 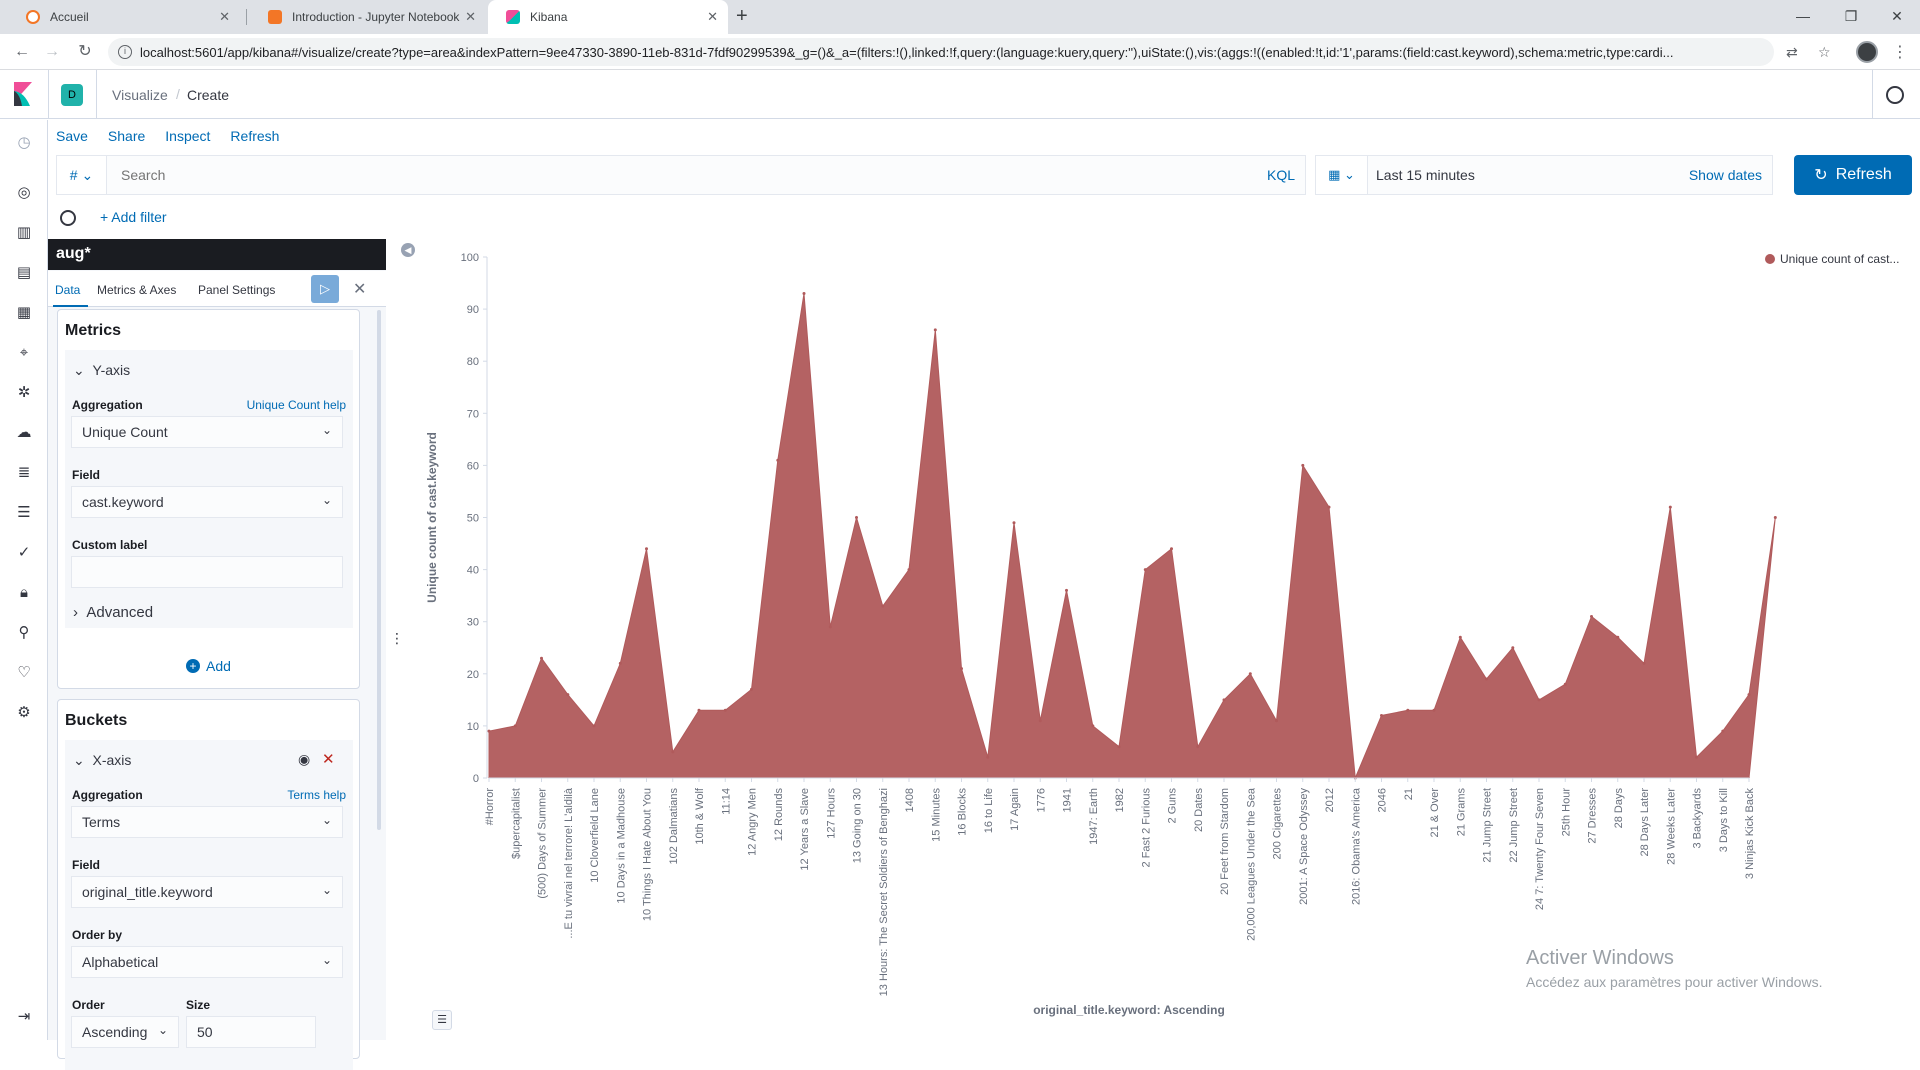 What do you see at coordinates (24, 673) in the screenshot?
I see `monitoring-icon: ♡` at bounding box center [24, 673].